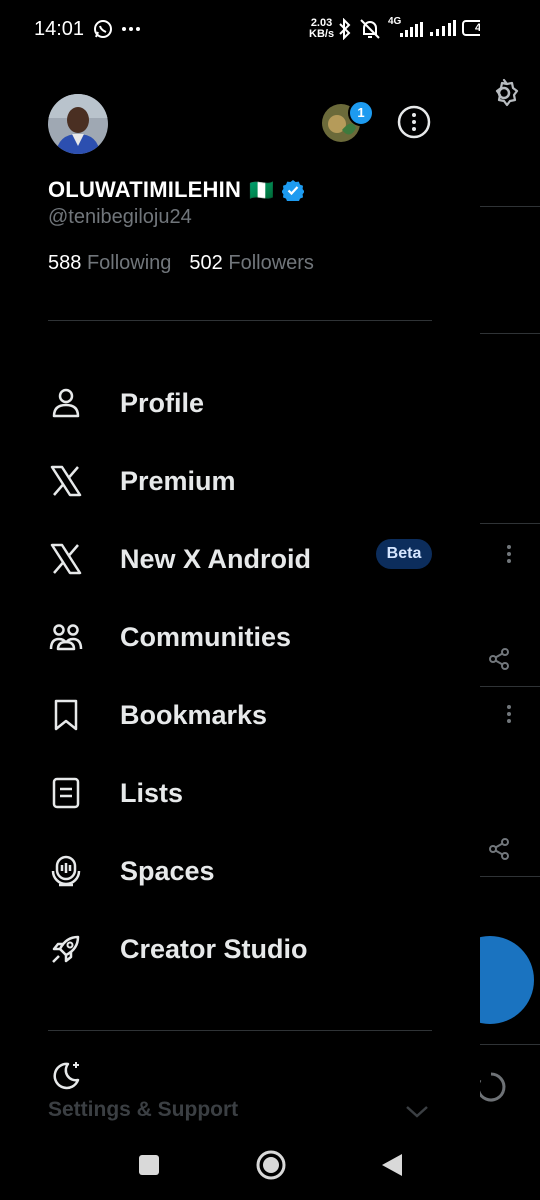  What do you see at coordinates (293, 190) in the screenshot?
I see `verified-badge-icon` at bounding box center [293, 190].